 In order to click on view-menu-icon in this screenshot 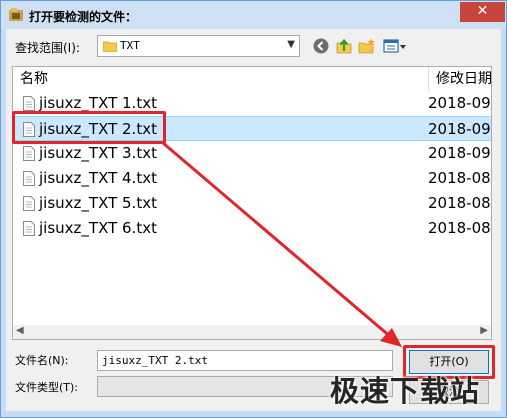, I will do `click(395, 46)`.